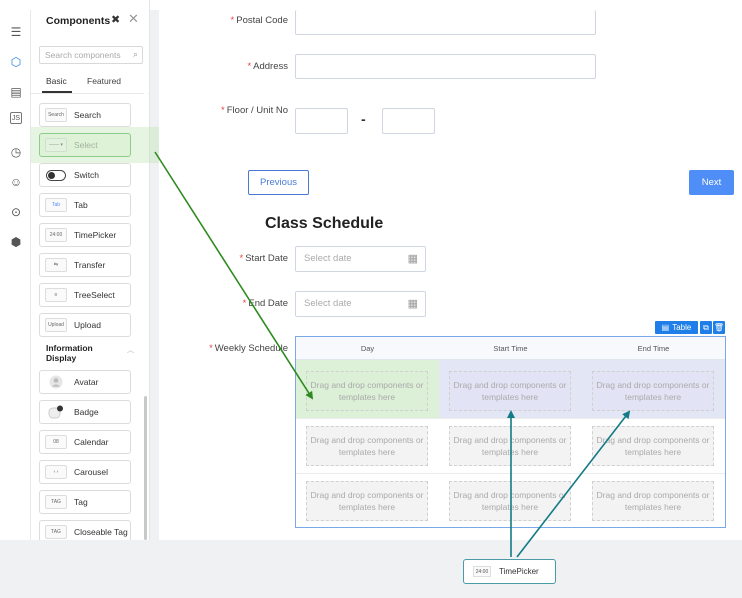 Image resolution: width=742 pixels, height=598 pixels. Describe the element at coordinates (16, 152) in the screenshot. I see `history-icon: ◷` at that location.